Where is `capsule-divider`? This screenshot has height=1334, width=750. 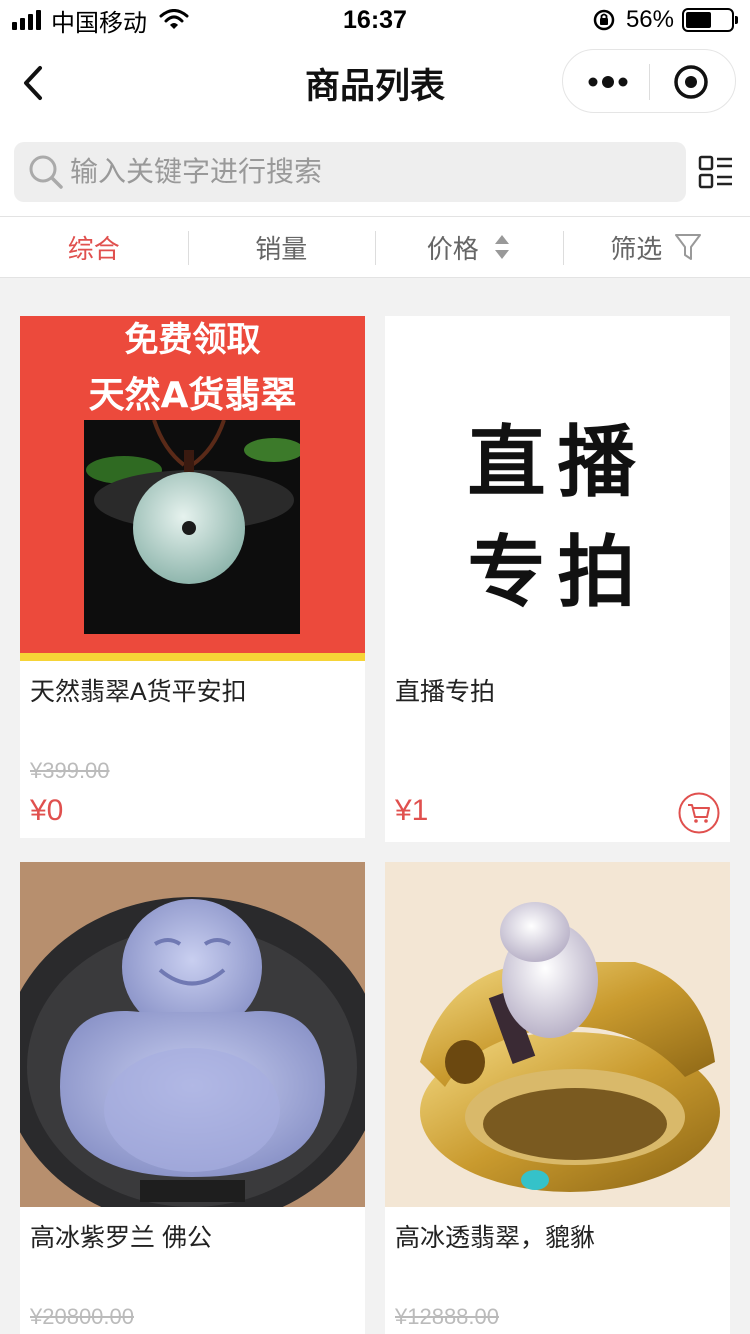
capsule-divider is located at coordinates (649, 82).